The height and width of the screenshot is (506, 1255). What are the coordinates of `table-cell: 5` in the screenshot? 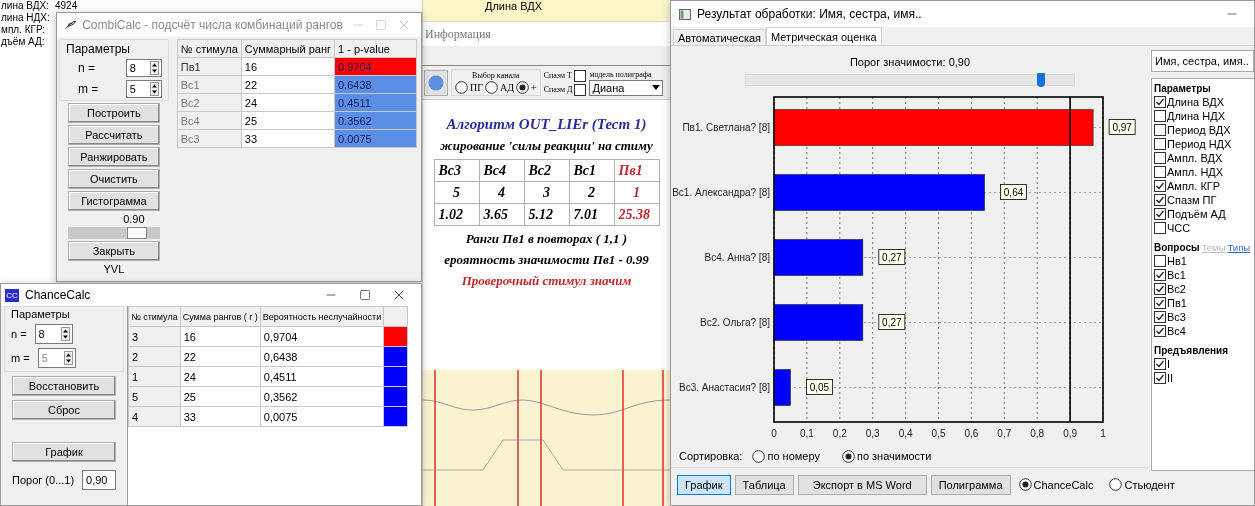 It's located at (154, 396).